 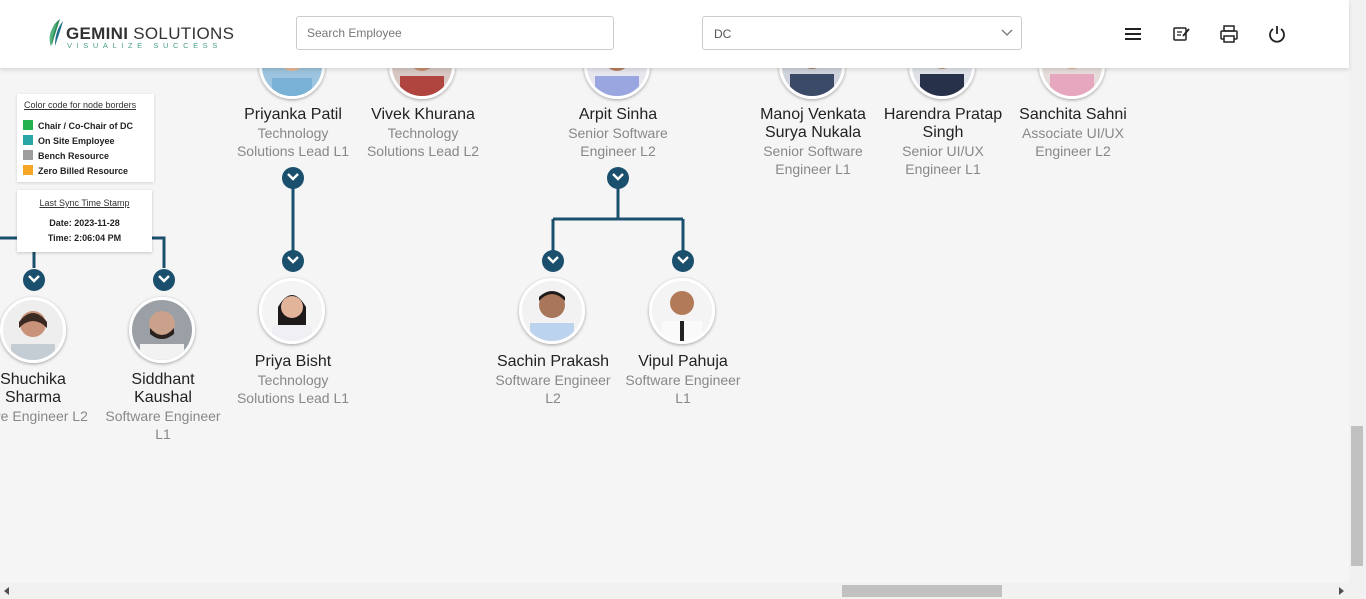 I want to click on avatar-shuchika-sharma, so click(x=33, y=330).